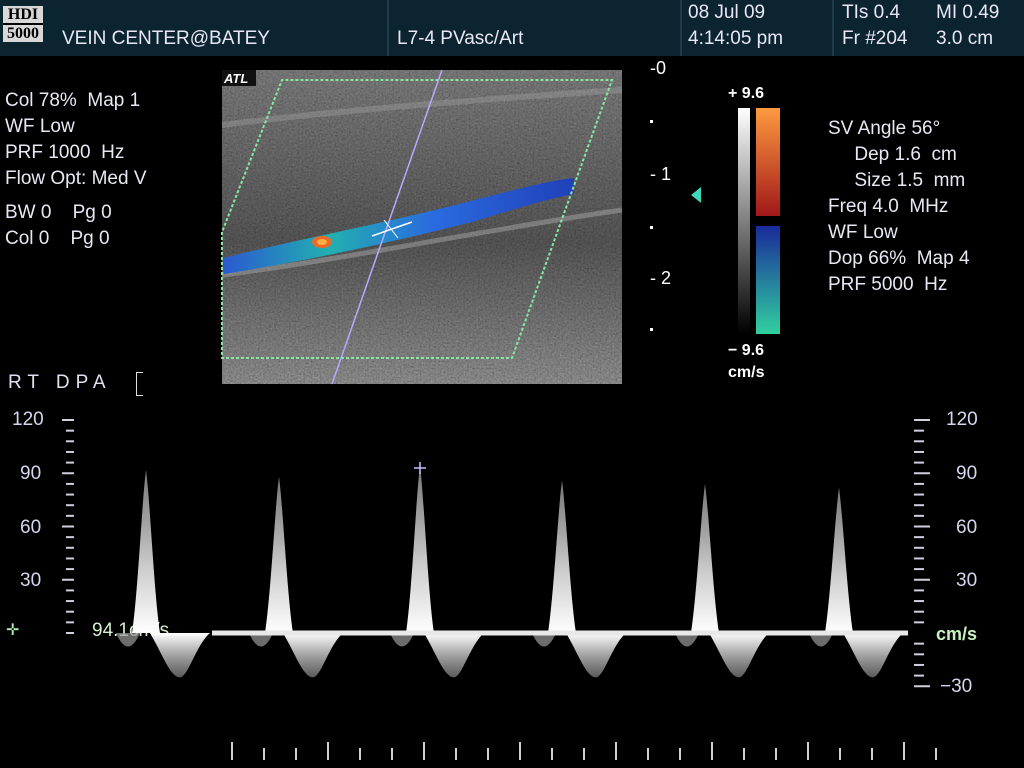 The height and width of the screenshot is (768, 1024). Describe the element at coordinates (58, 226) in the screenshot. I see `gain-params: BW 0 Pg 0 Col 0 Pg 0` at that location.